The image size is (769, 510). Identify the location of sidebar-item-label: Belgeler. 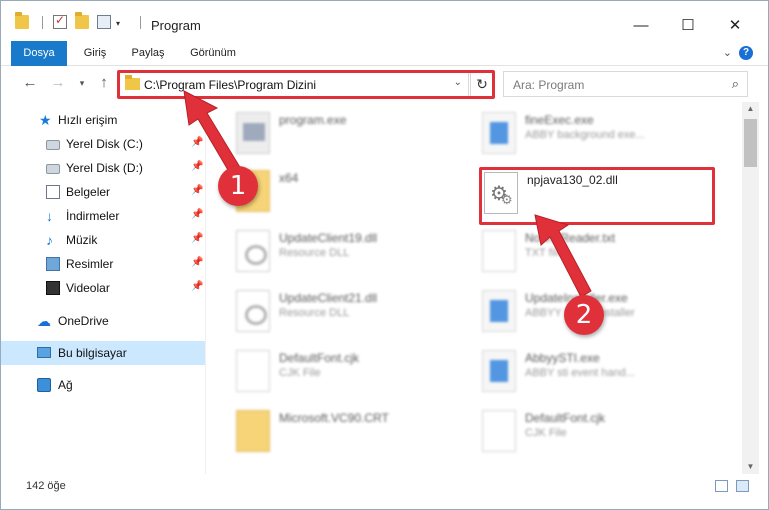
(88, 192).